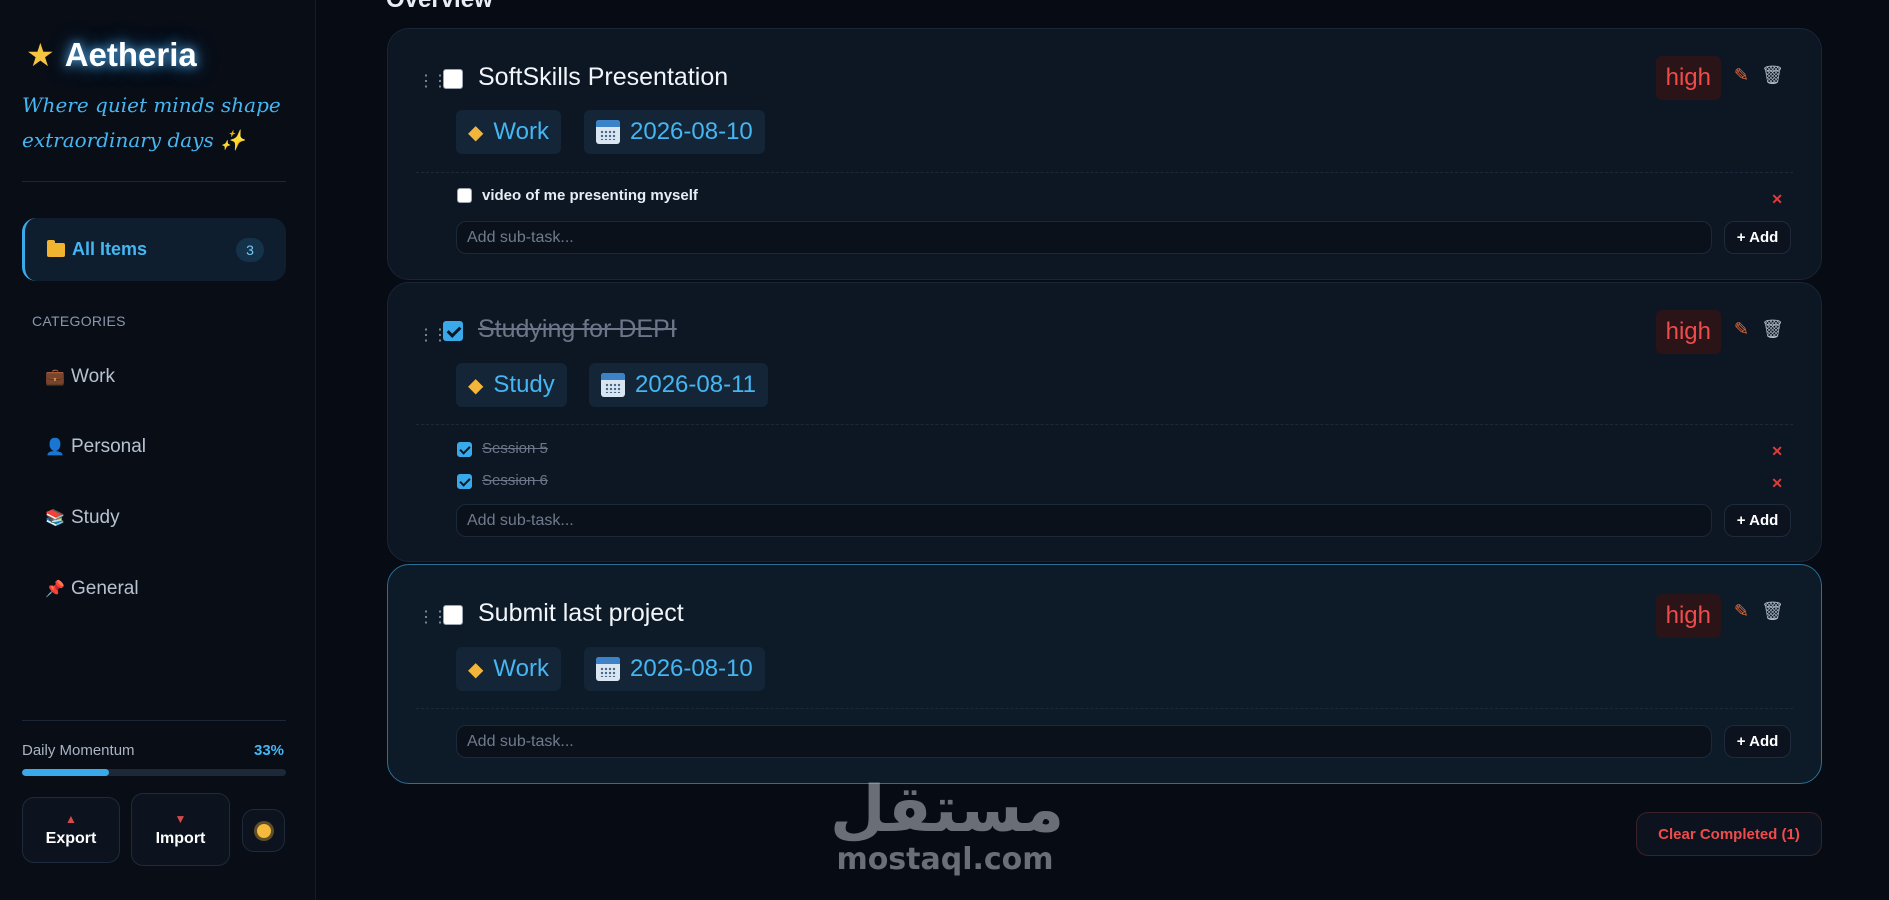 The image size is (1889, 900). I want to click on momentum-progress-bar, so click(154, 772).